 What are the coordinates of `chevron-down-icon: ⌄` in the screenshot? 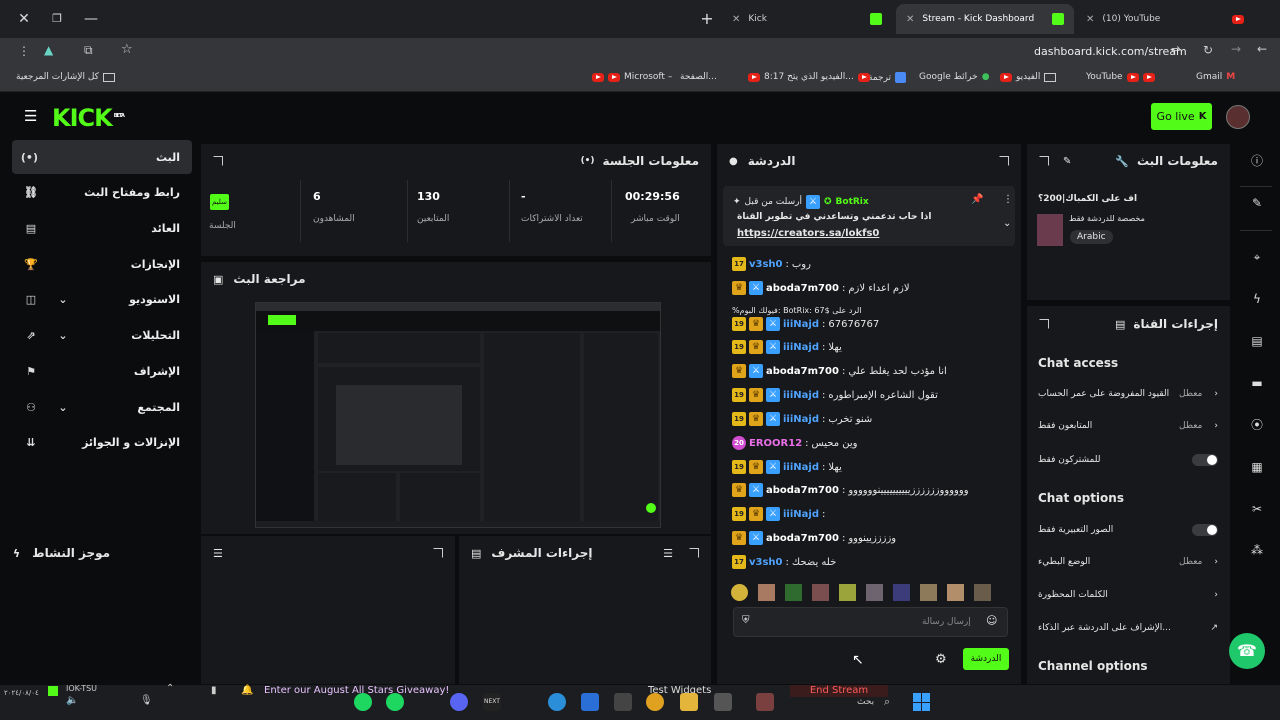 It's located at (1007, 223).